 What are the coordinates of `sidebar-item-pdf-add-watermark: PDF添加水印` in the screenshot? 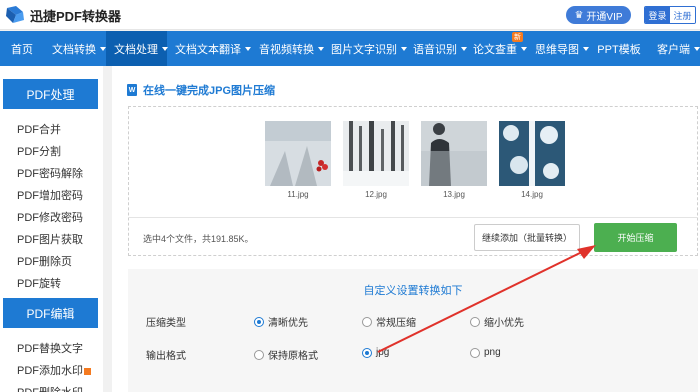 It's located at (54, 370).